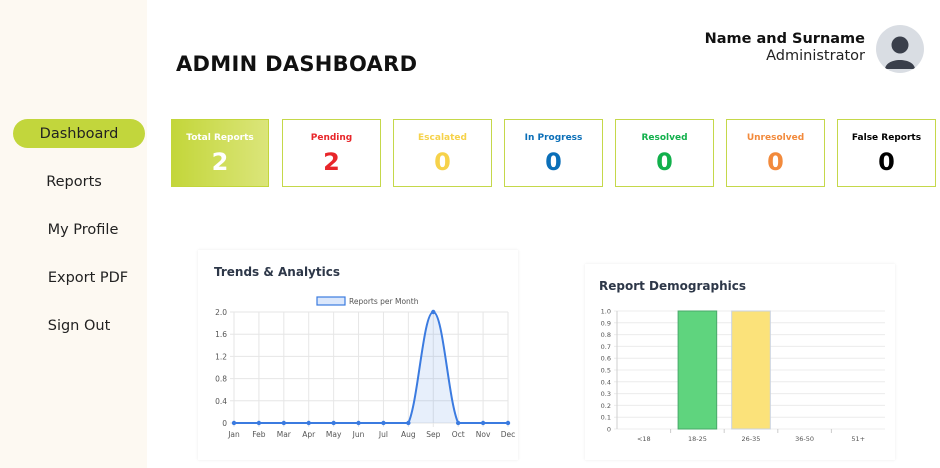 The height and width of the screenshot is (468, 940). What do you see at coordinates (384, 301) in the screenshot?
I see `legend-label: Reports per Month` at bounding box center [384, 301].